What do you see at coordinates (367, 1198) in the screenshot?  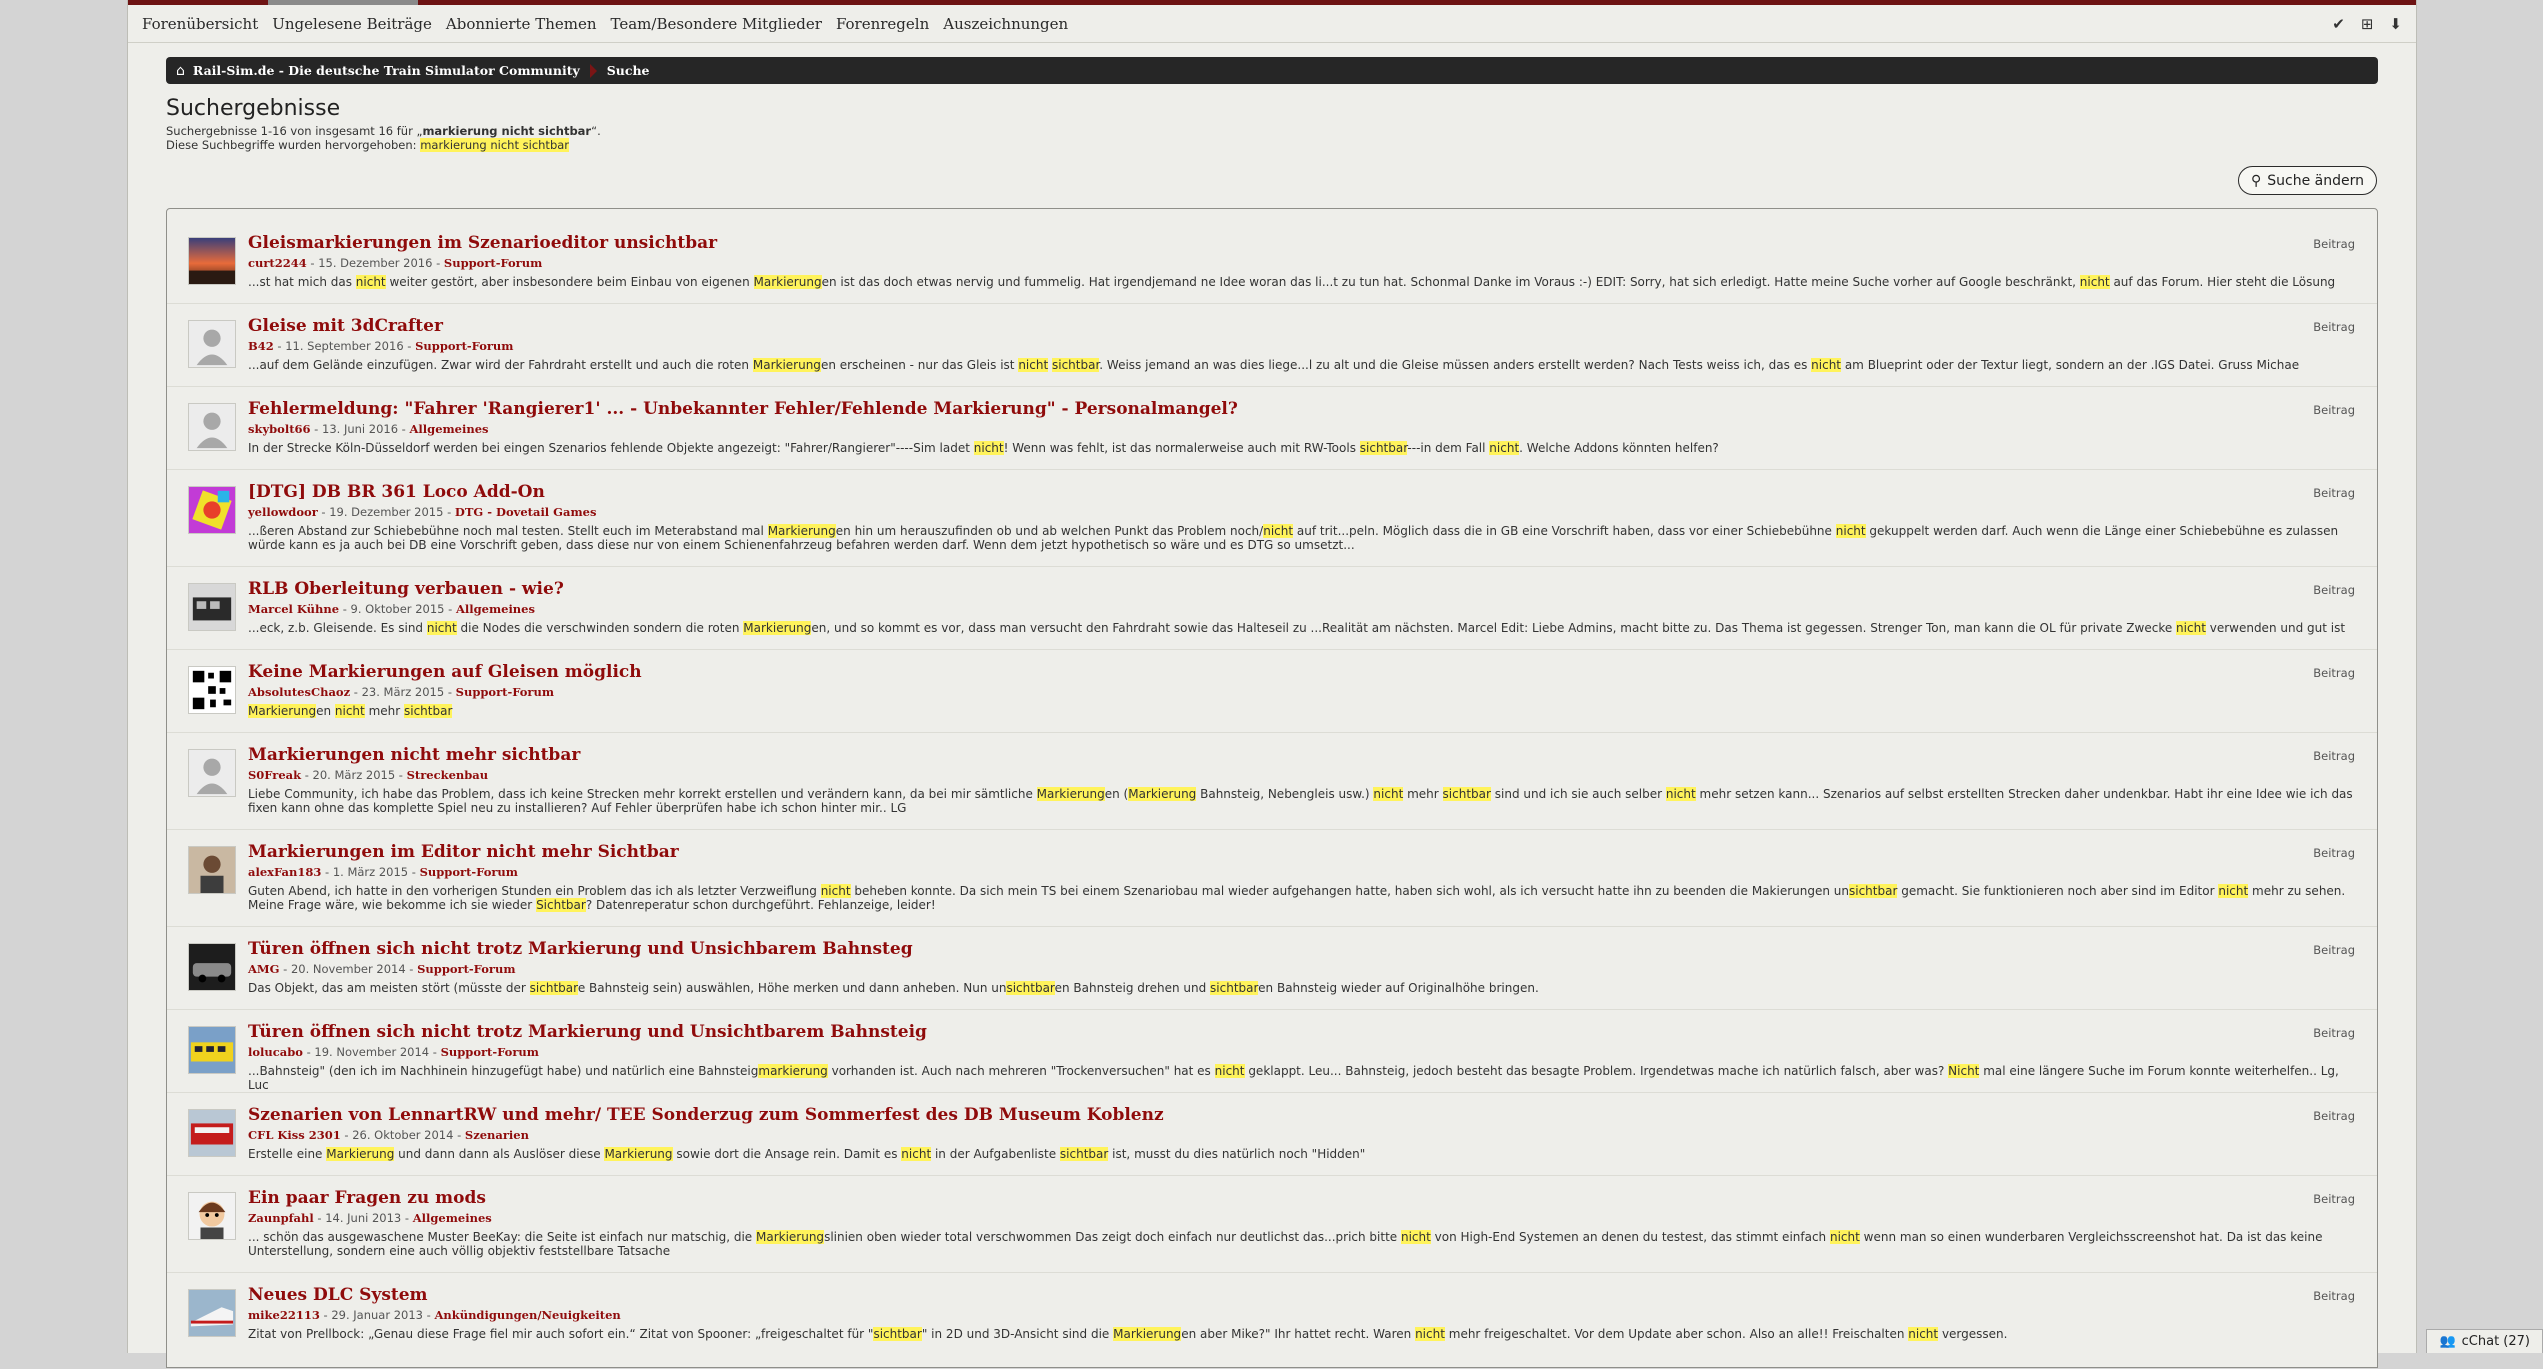 I see `result-title-link: Ein paar Fragen zu mods` at bounding box center [367, 1198].